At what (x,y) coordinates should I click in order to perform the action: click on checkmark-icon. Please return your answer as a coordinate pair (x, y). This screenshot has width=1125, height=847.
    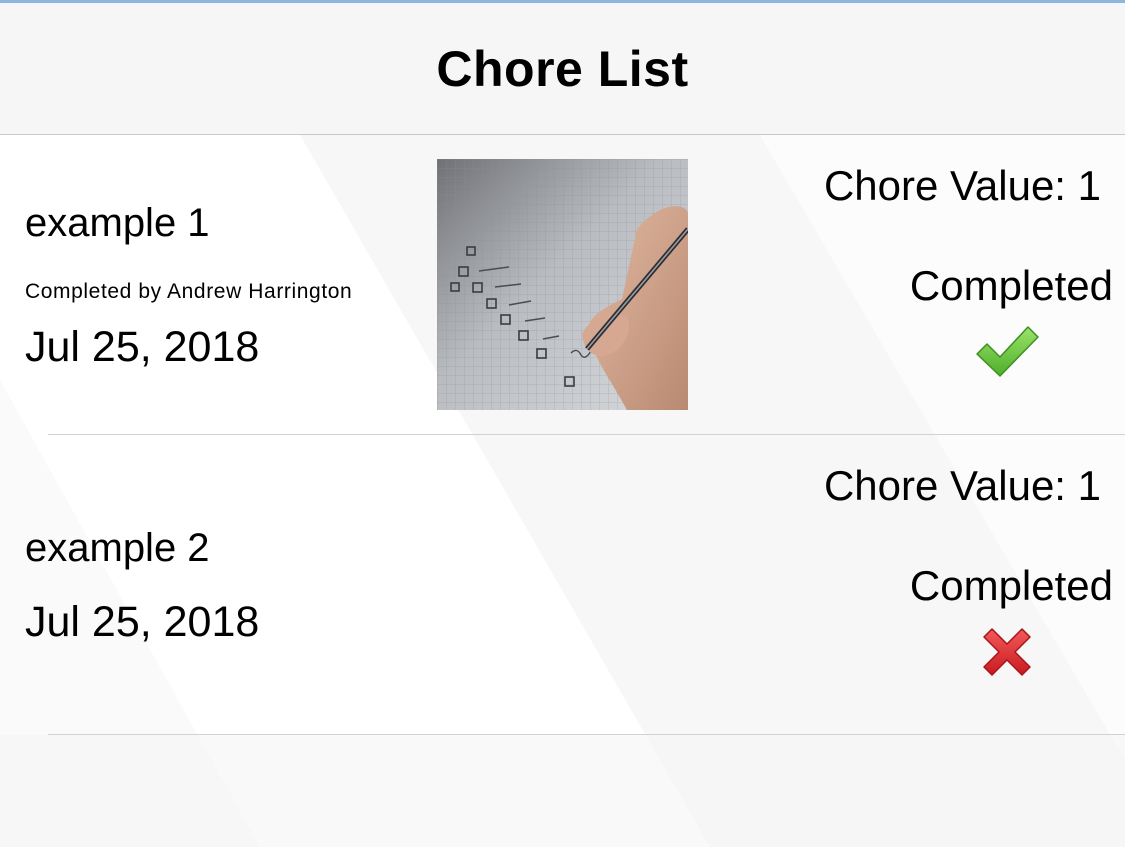
    Looking at the image, I should click on (1007, 353).